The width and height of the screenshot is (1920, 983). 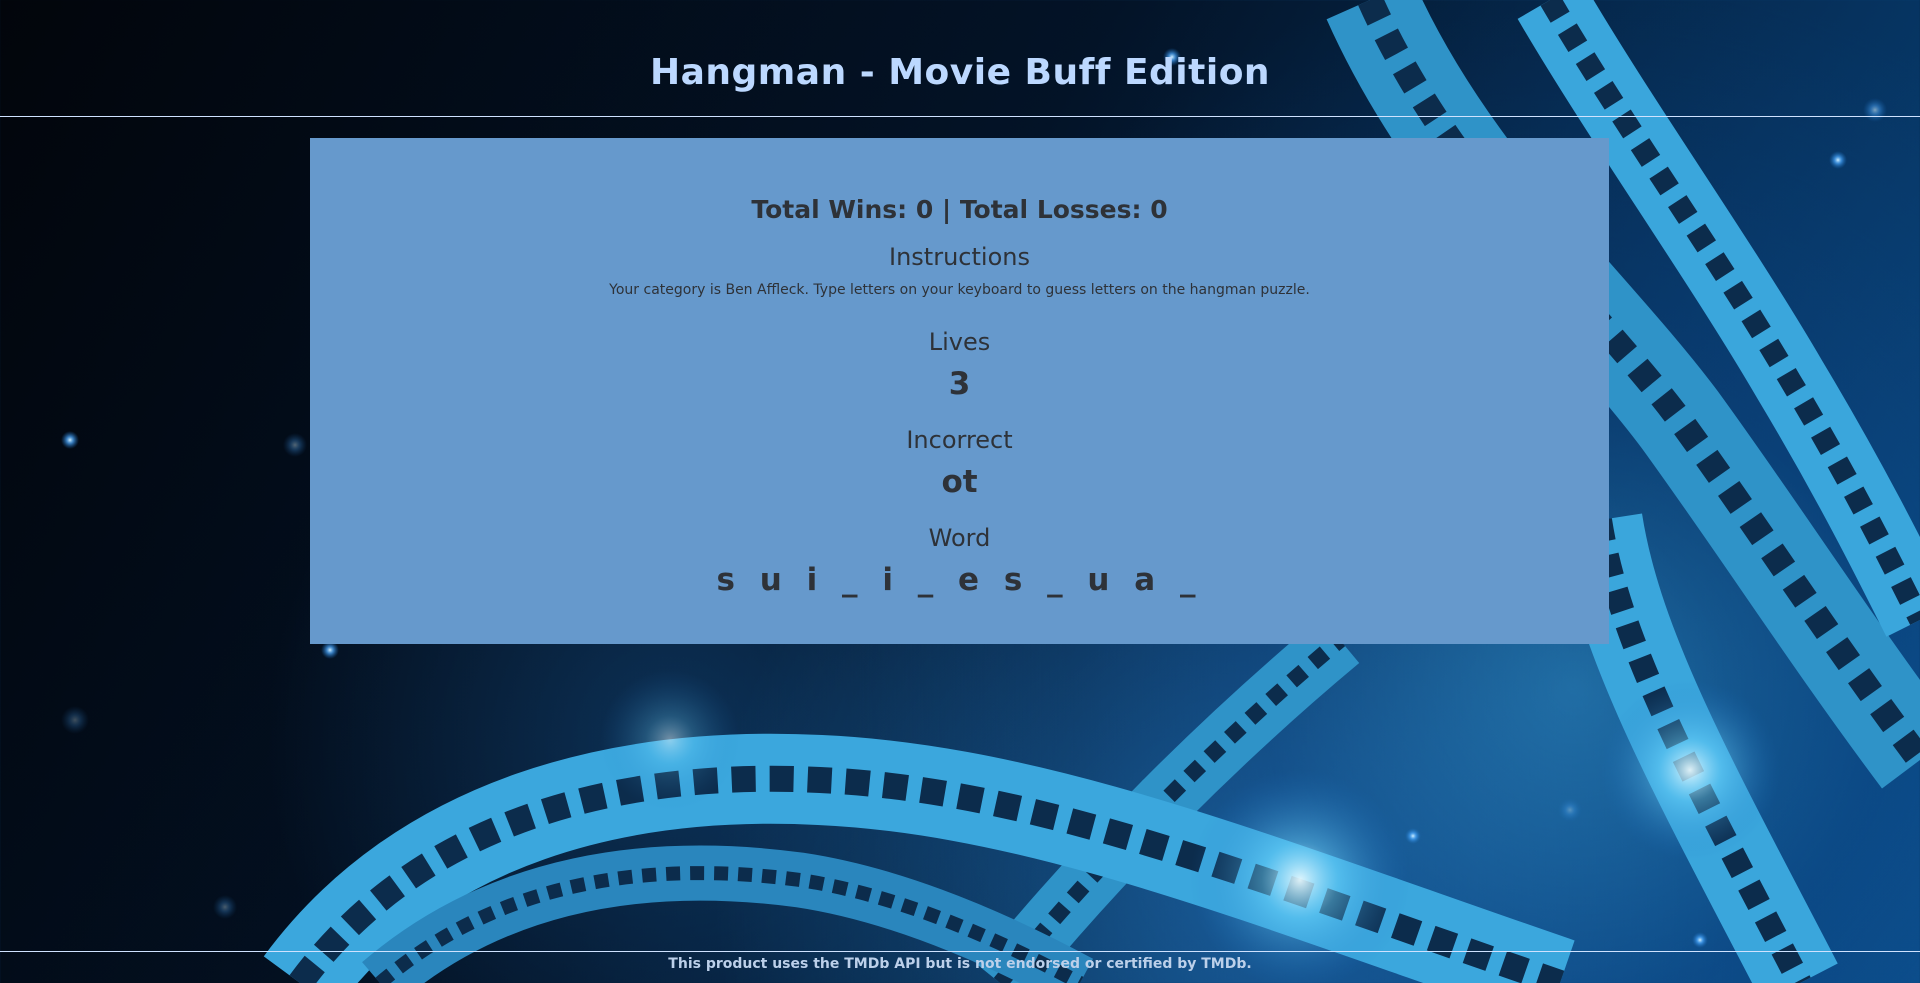 I want to click on score-text: Total Wins: 0 | Total Losses: 0, so click(x=959, y=209).